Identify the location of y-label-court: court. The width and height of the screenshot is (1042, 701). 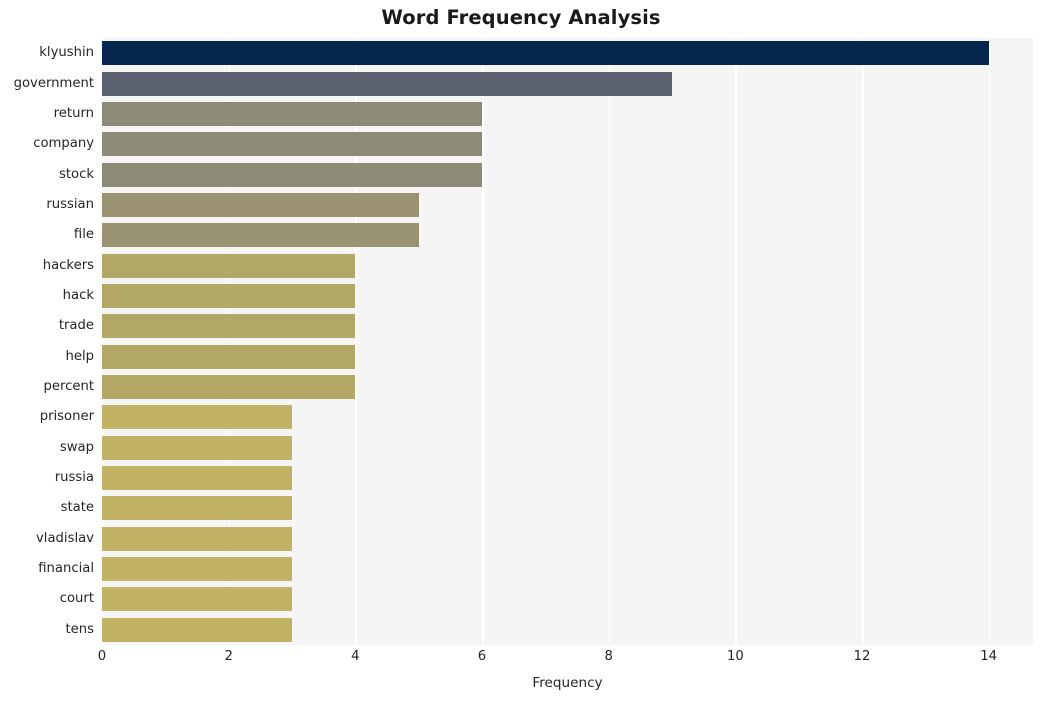
(76, 599).